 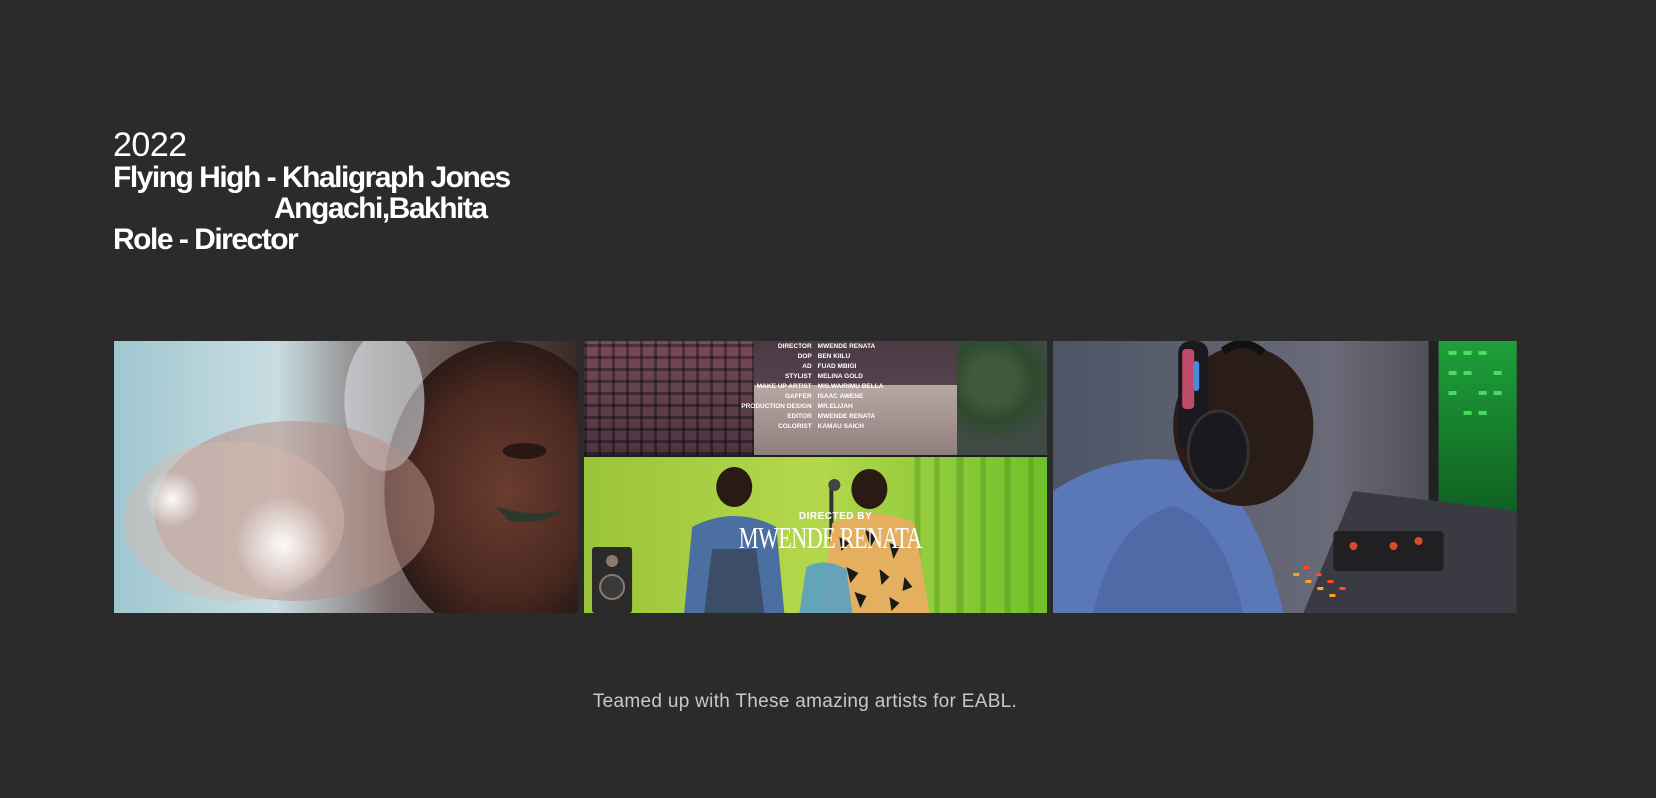 I want to click on credit-row: GAFFER ISAAC AWENE, so click(x=824, y=396).